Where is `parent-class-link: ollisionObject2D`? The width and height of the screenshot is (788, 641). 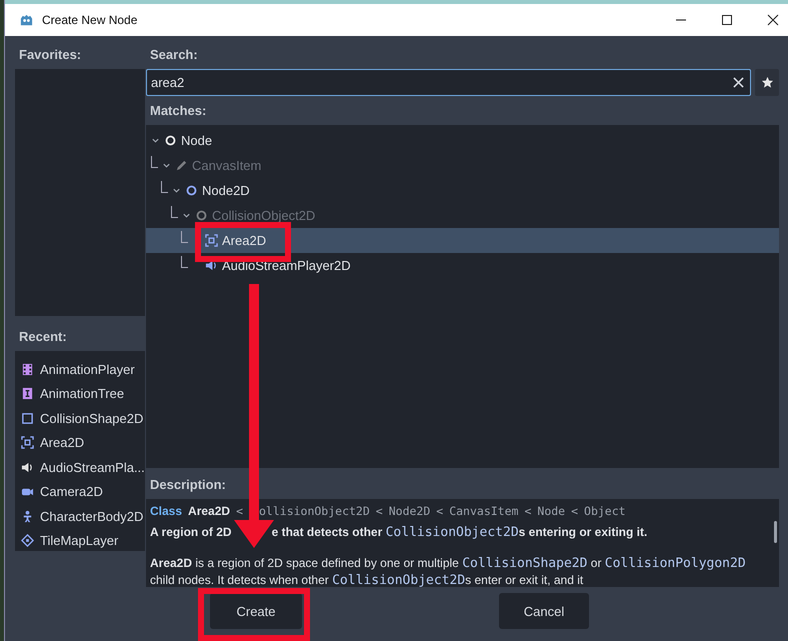
parent-class-link: ollisionObject2D is located at coordinates (314, 511).